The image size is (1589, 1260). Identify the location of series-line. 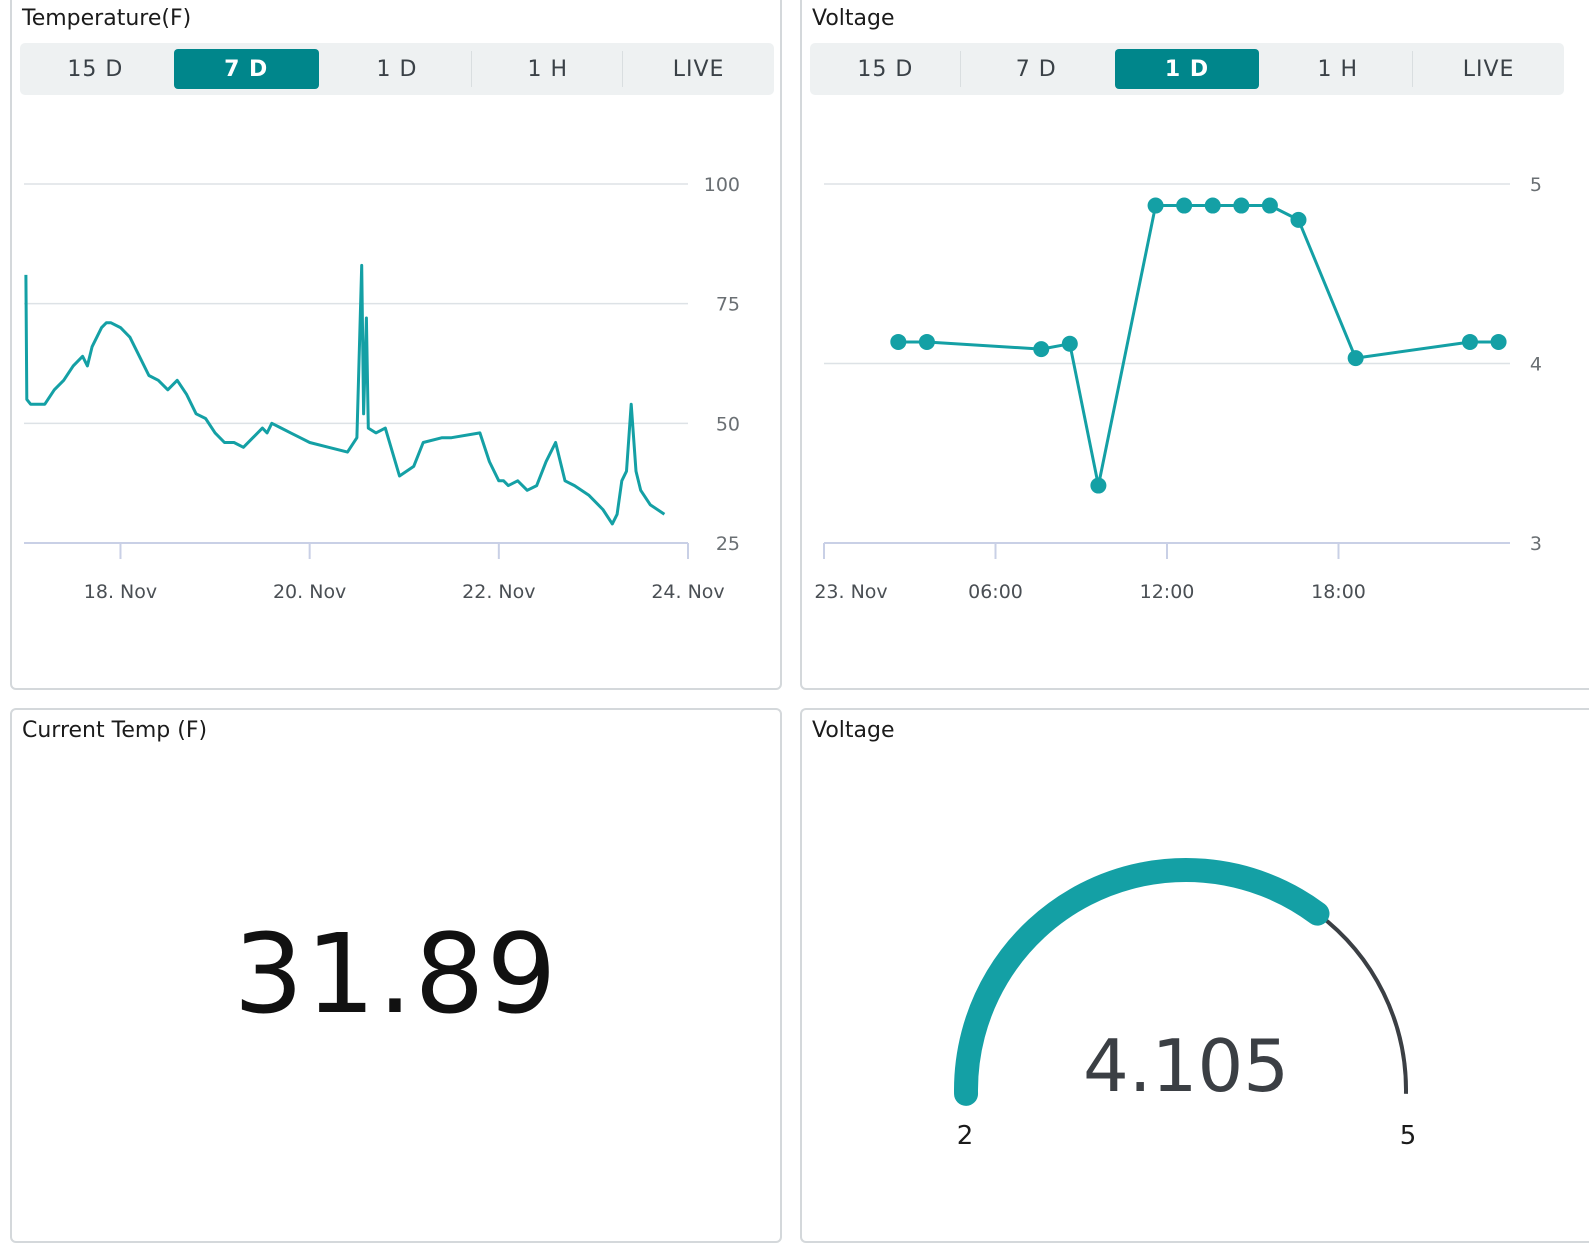
(1198, 346).